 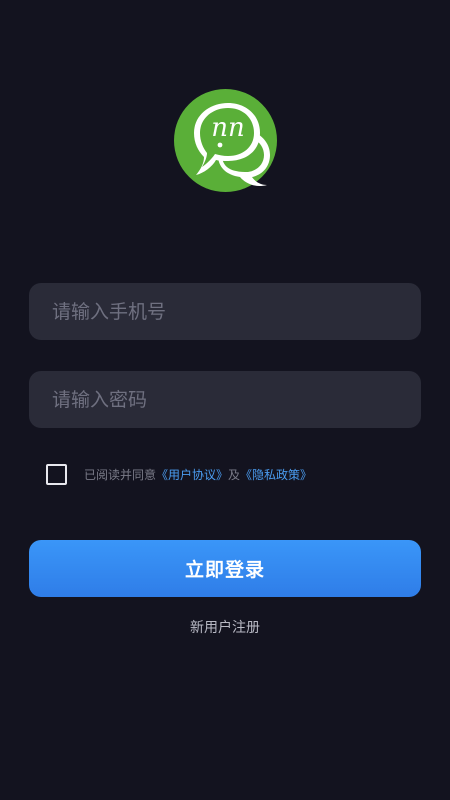 I want to click on password-field, so click(x=225, y=399).